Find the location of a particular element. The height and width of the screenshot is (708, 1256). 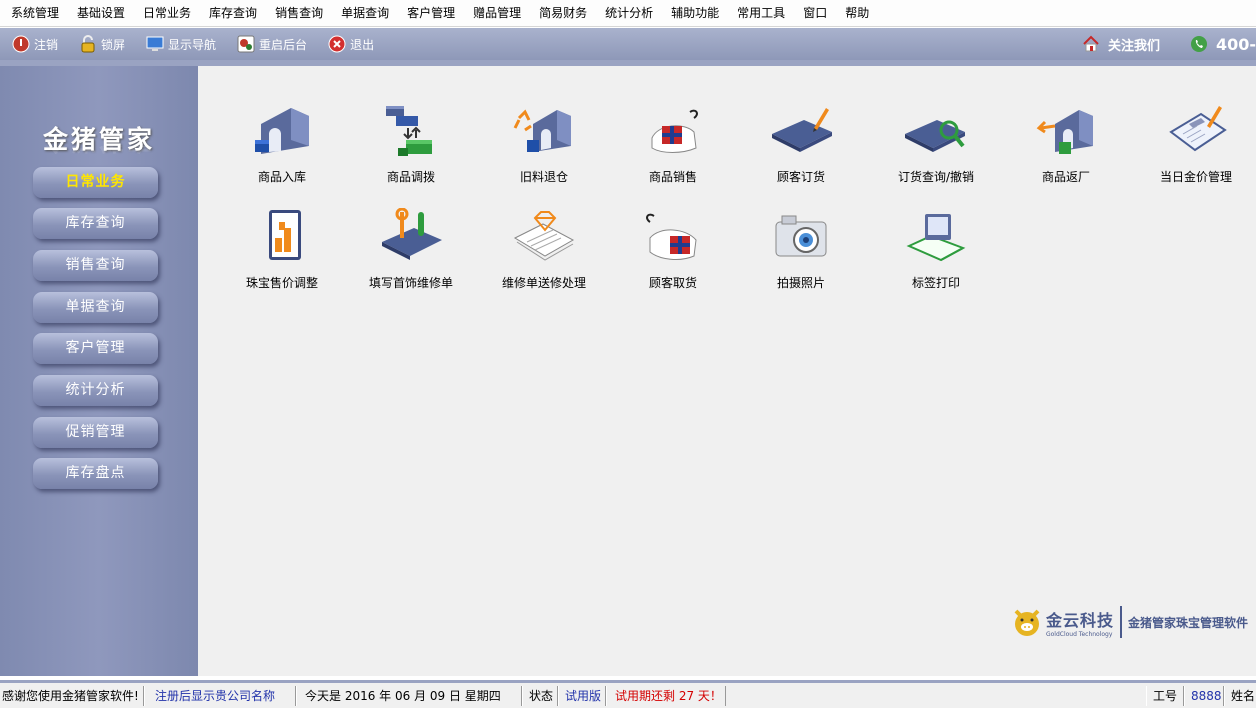

tile-transfer: 商品调拨 is located at coordinates (411, 143).